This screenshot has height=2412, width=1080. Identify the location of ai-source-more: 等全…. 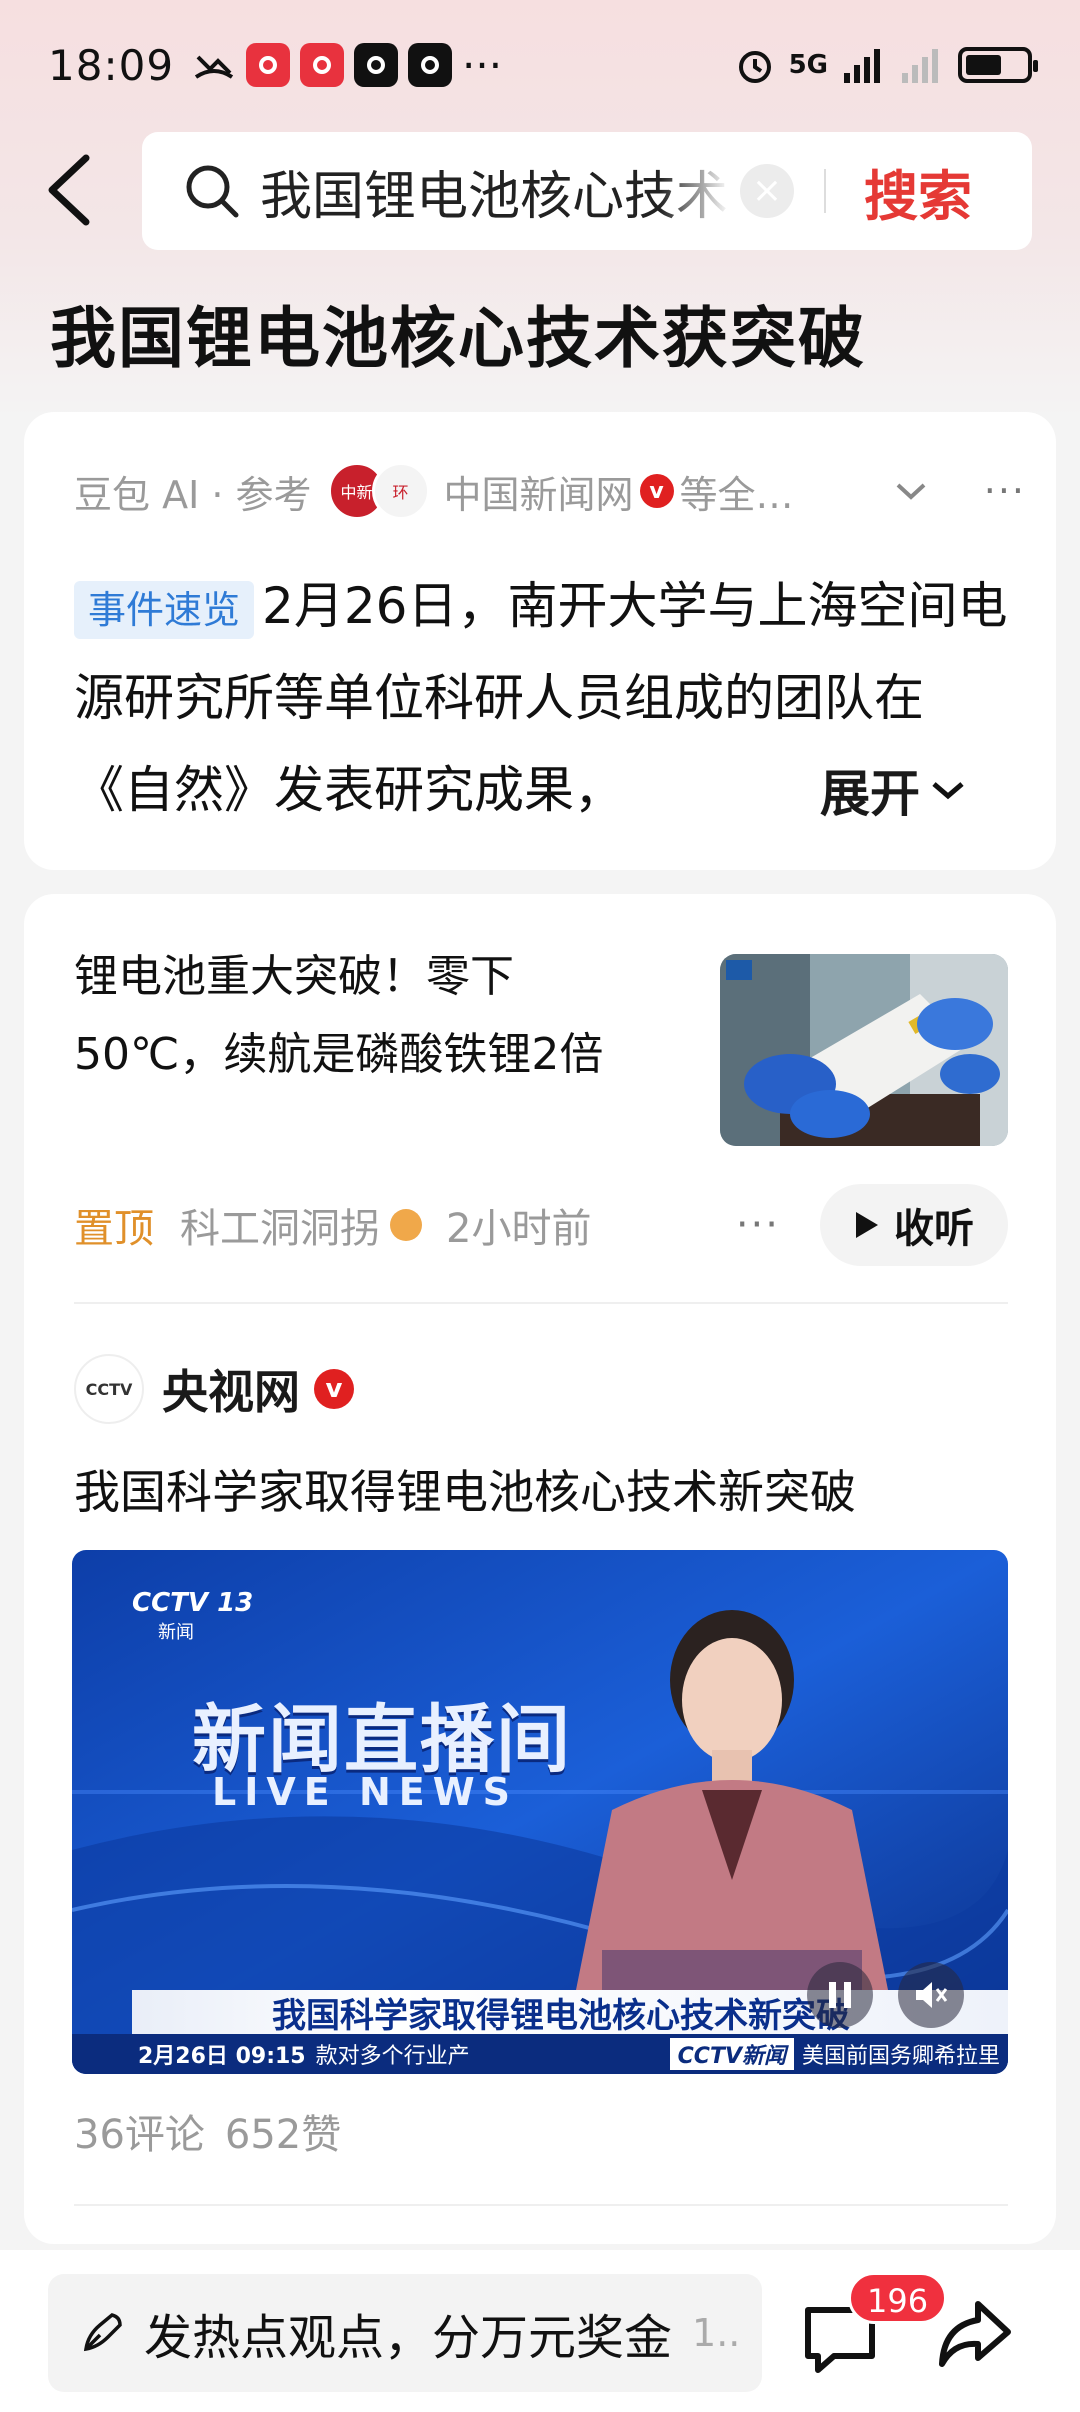
(736, 494).